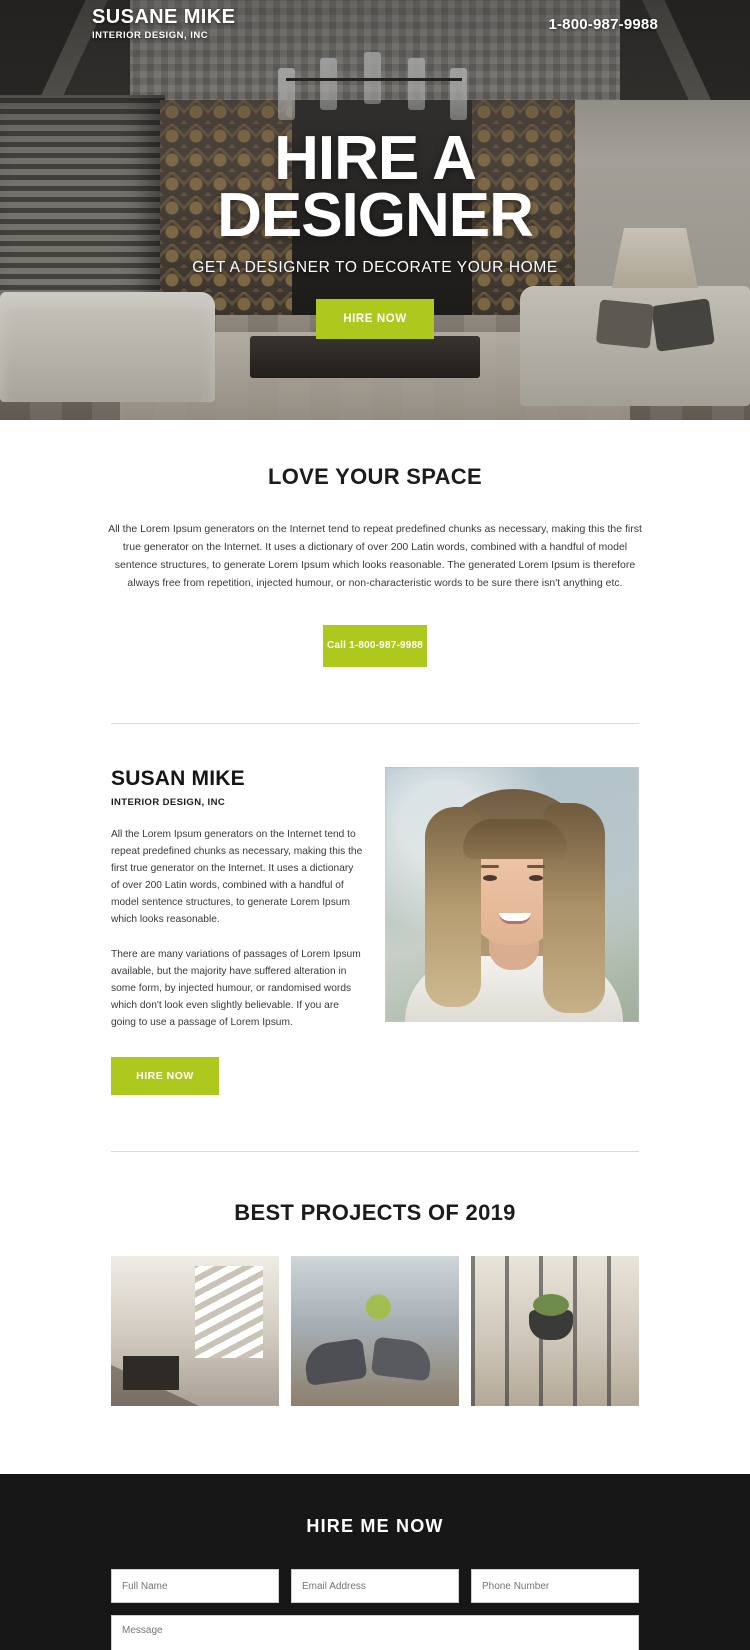 The width and height of the screenshot is (750, 1650). What do you see at coordinates (375, 267) in the screenshot?
I see `hero-subtitle: GET A DESIGNER TO DECORATE YOUR HOME` at bounding box center [375, 267].